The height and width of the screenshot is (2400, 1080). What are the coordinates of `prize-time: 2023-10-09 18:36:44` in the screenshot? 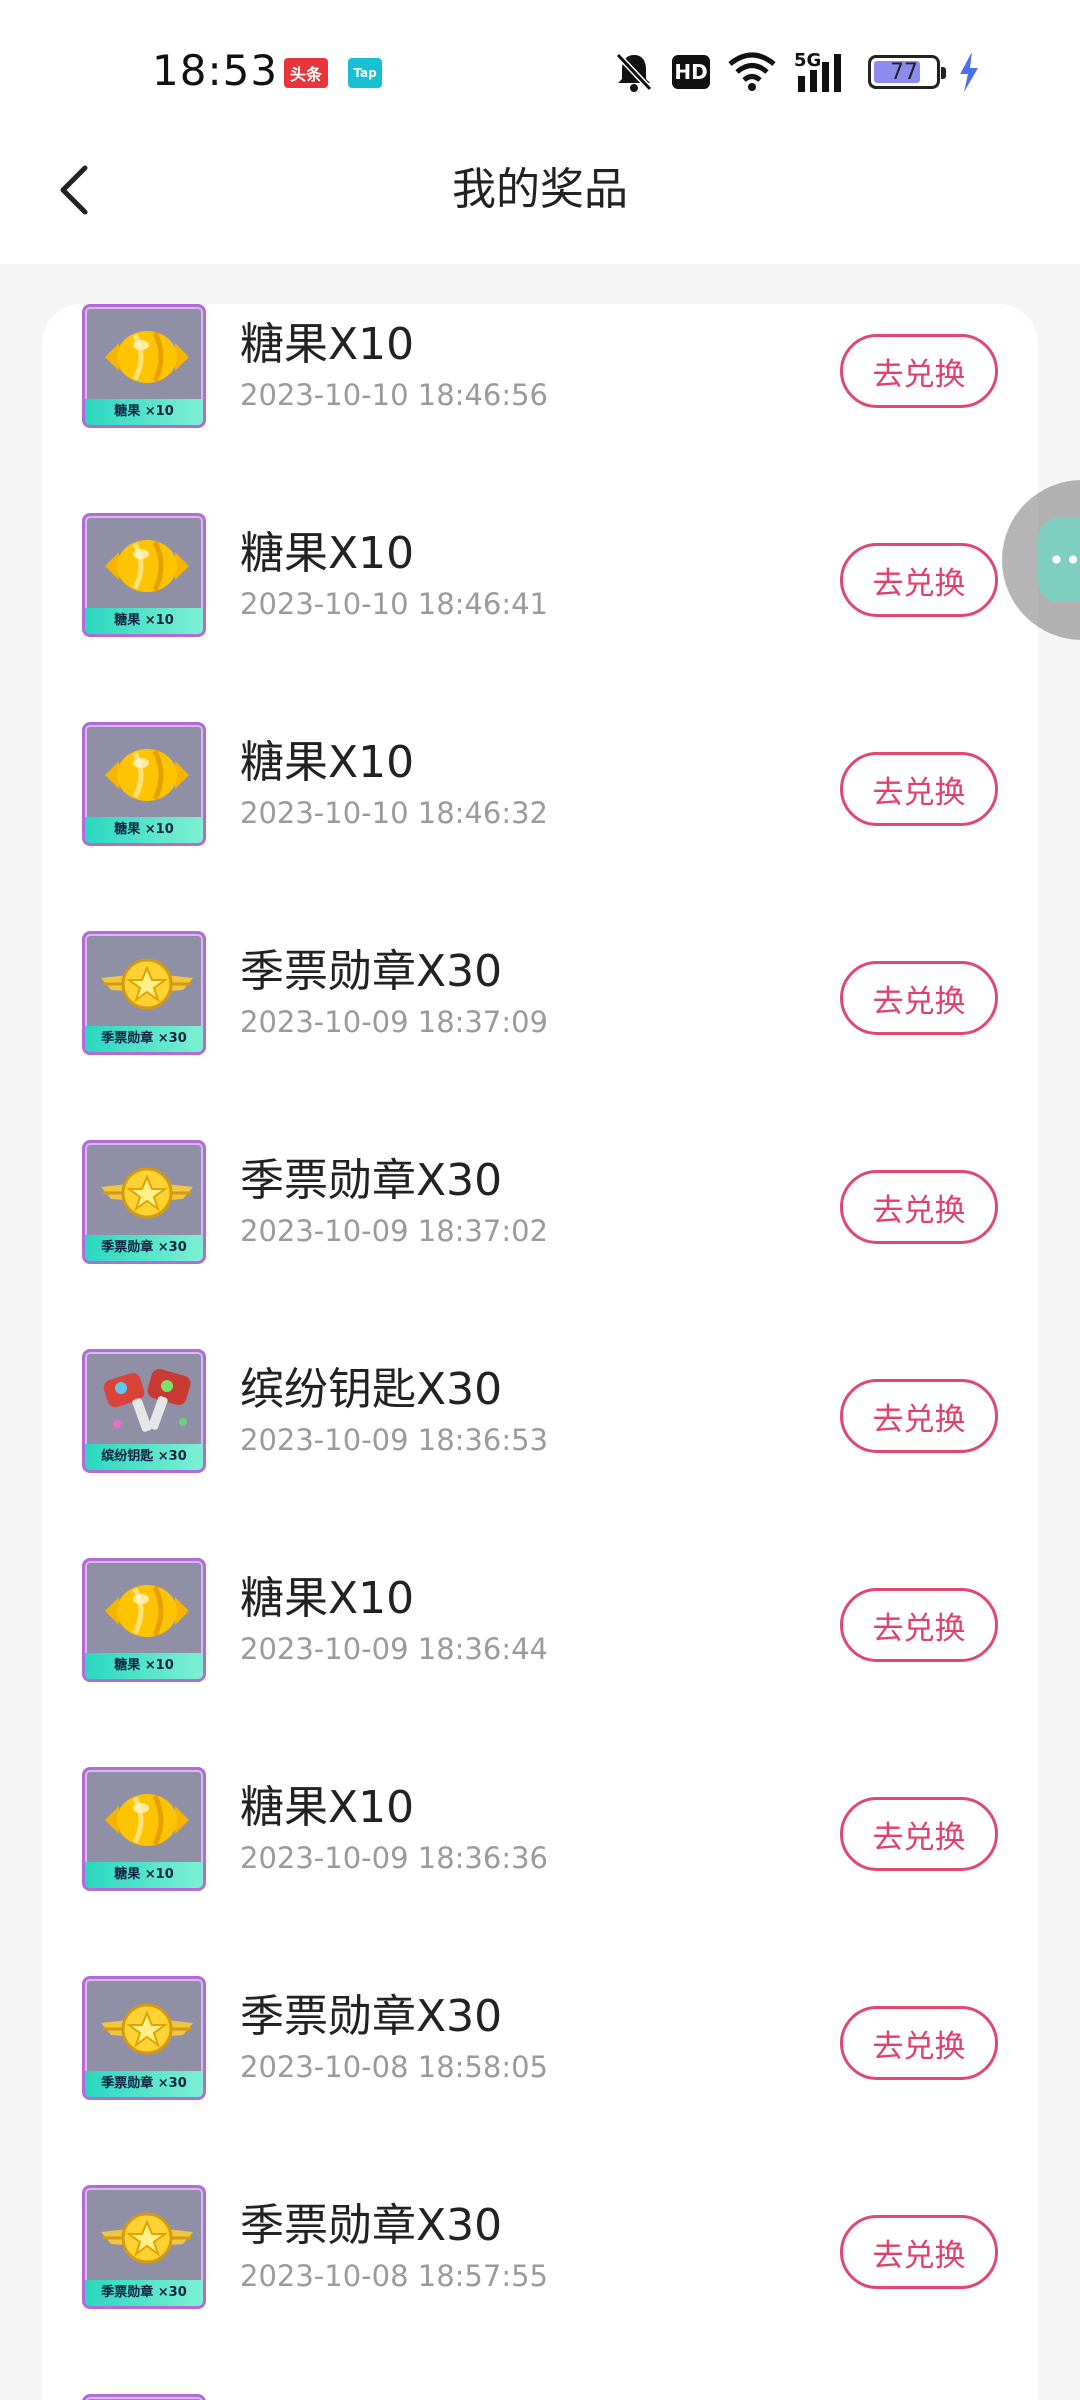 It's located at (394, 1649).